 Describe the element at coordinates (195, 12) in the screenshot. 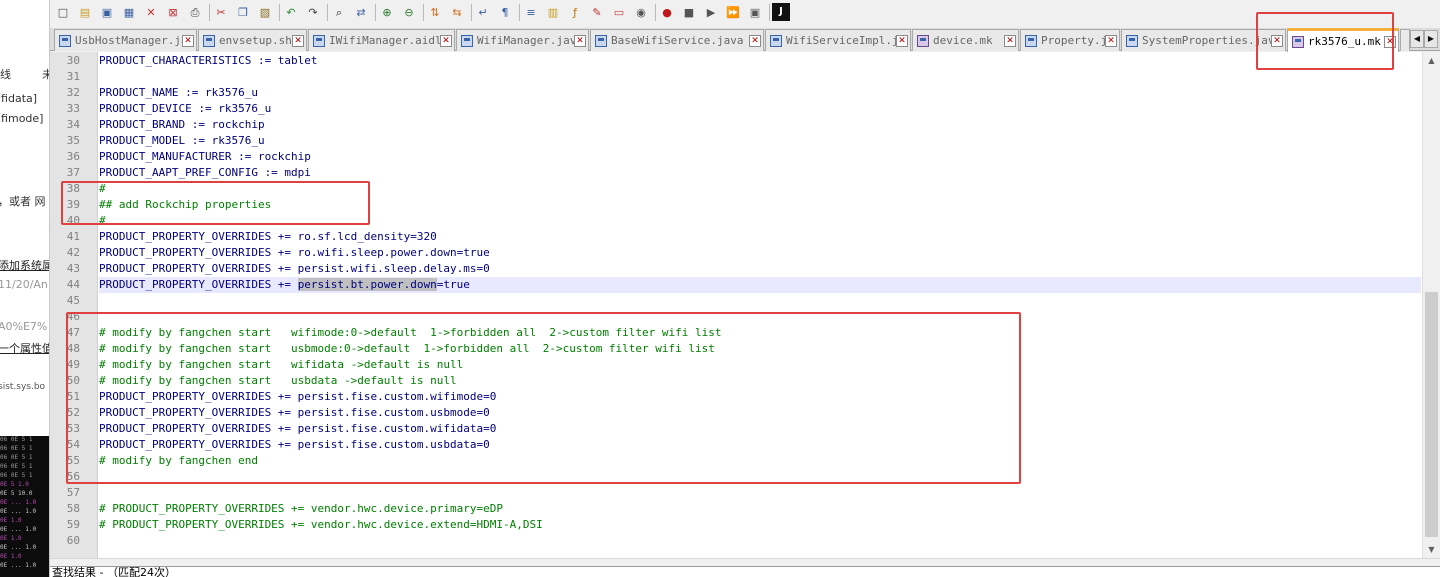

I see `print-icon: ⎙` at that location.